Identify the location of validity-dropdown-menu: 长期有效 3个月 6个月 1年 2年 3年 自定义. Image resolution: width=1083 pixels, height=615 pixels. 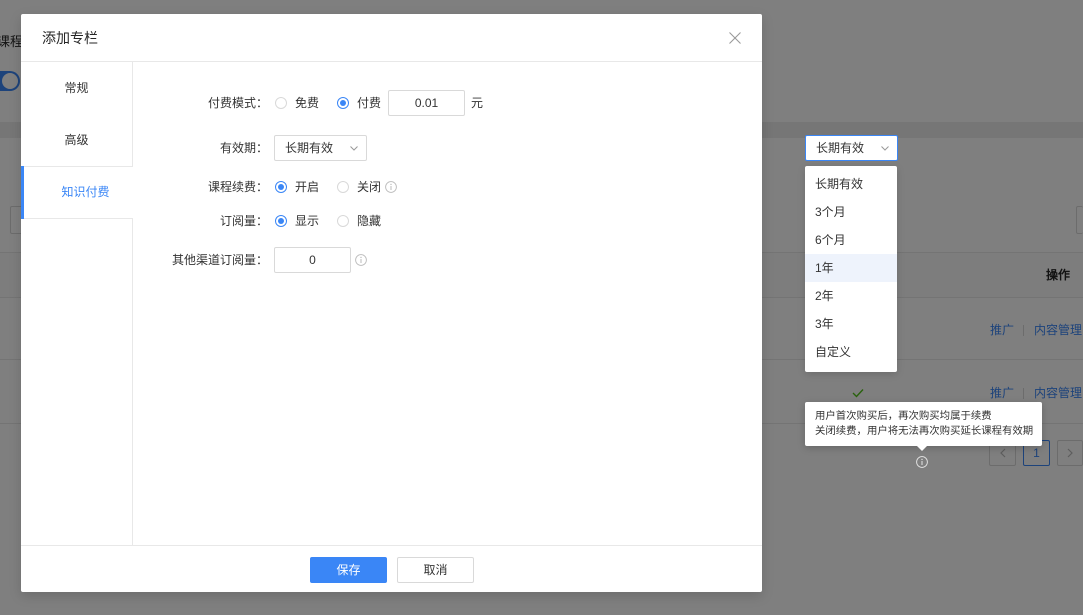
(851, 269).